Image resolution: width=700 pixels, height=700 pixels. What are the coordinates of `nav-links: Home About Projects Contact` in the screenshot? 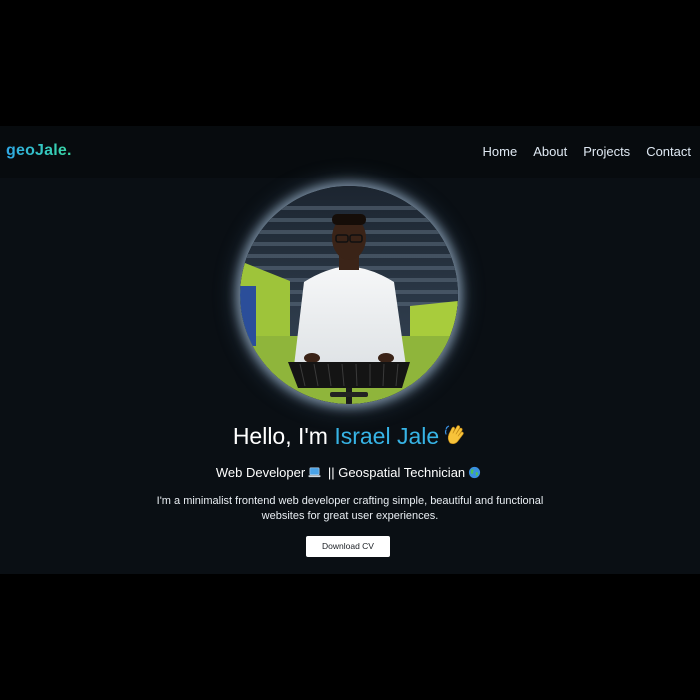 It's located at (587, 151).